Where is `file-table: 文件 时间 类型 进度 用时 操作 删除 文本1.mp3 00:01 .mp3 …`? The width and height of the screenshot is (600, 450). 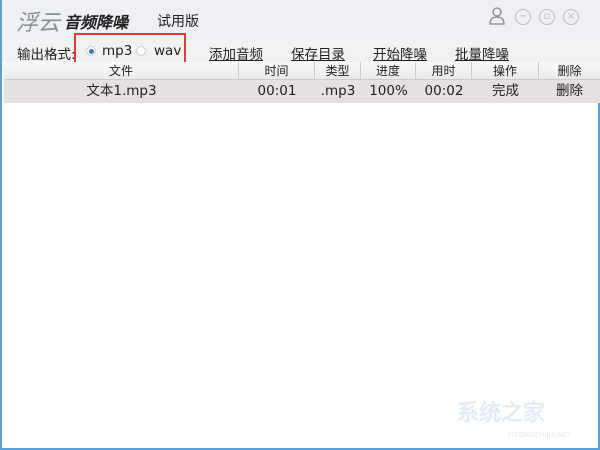 file-table: 文件 时间 类型 进度 用时 操作 删除 文本1.mp3 00:01 .mp3 … is located at coordinates (302, 82).